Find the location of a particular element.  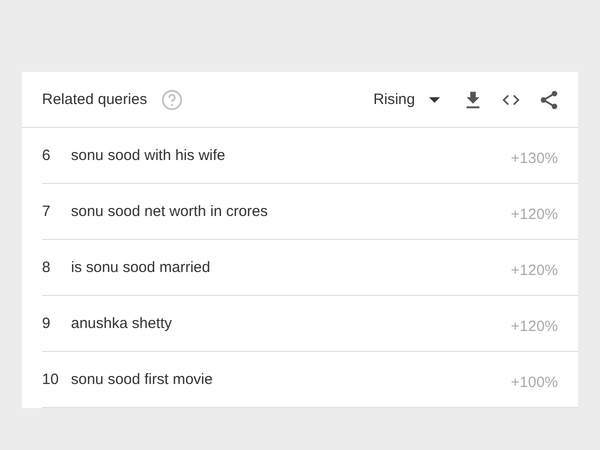

card-title: Related queries is located at coordinates (95, 99).